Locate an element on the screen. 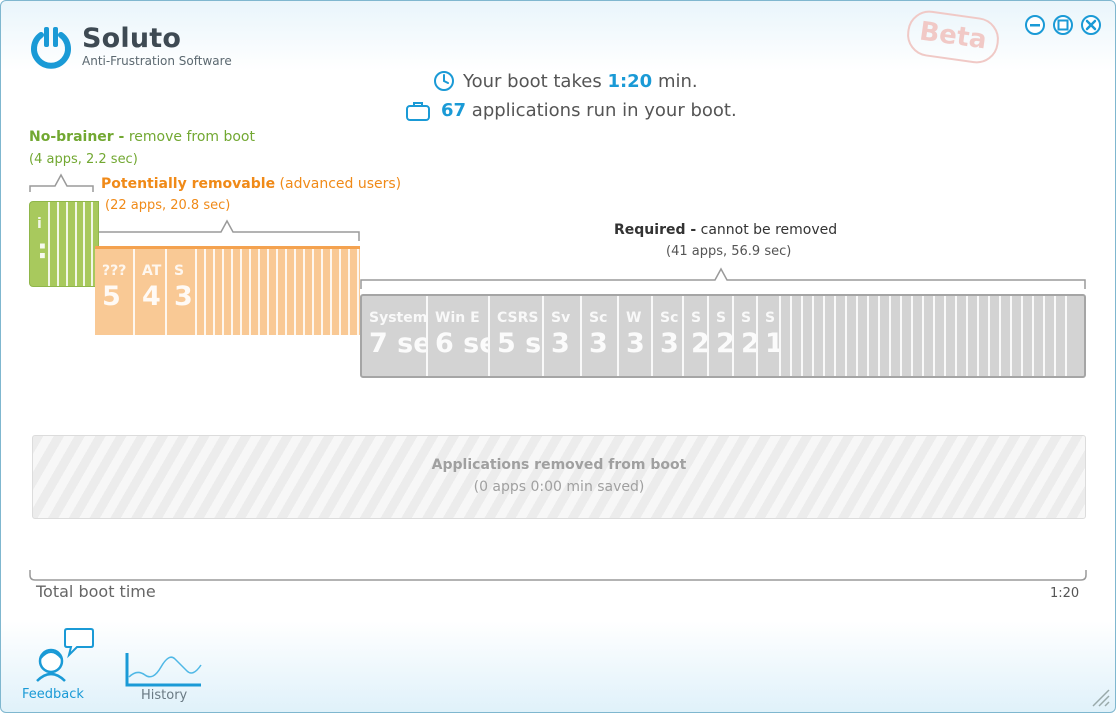 This screenshot has height=713, width=1116. required-bracket is located at coordinates (723, 278).